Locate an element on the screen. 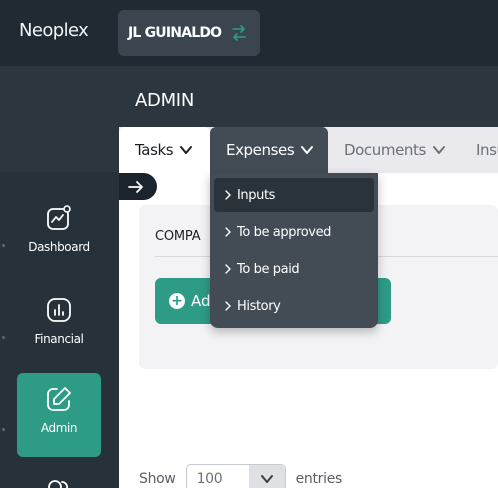 Image resolution: width=498 pixels, height=488 pixels. company-switcher: JL GUINALDO is located at coordinates (189, 33).